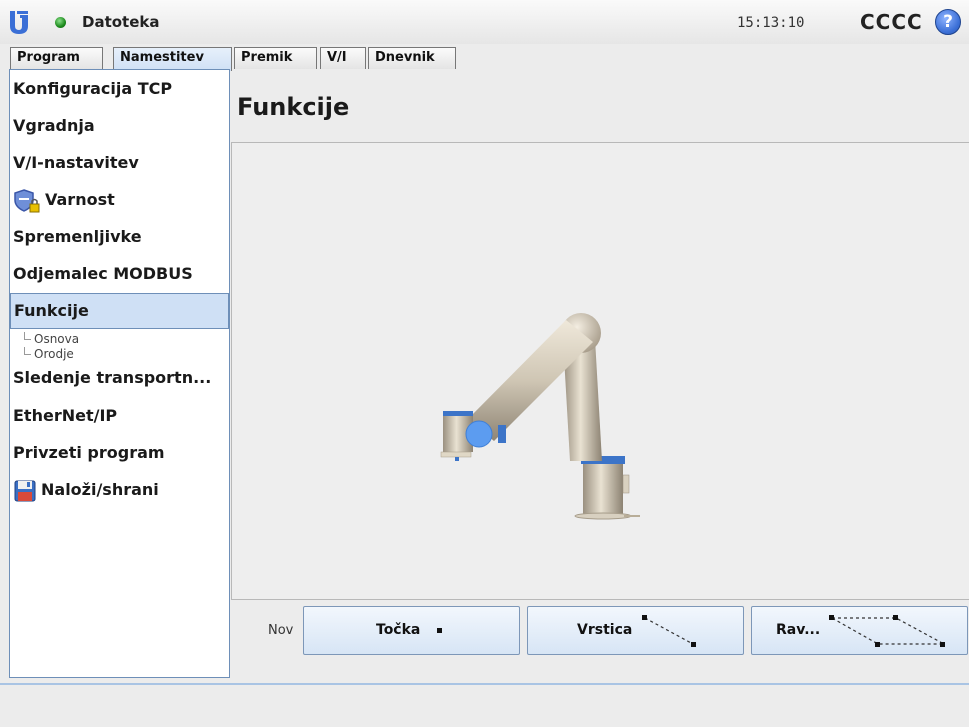 This screenshot has height=727, width=969. What do you see at coordinates (281, 630) in the screenshot?
I see `new-feature-label: Nov` at bounding box center [281, 630].